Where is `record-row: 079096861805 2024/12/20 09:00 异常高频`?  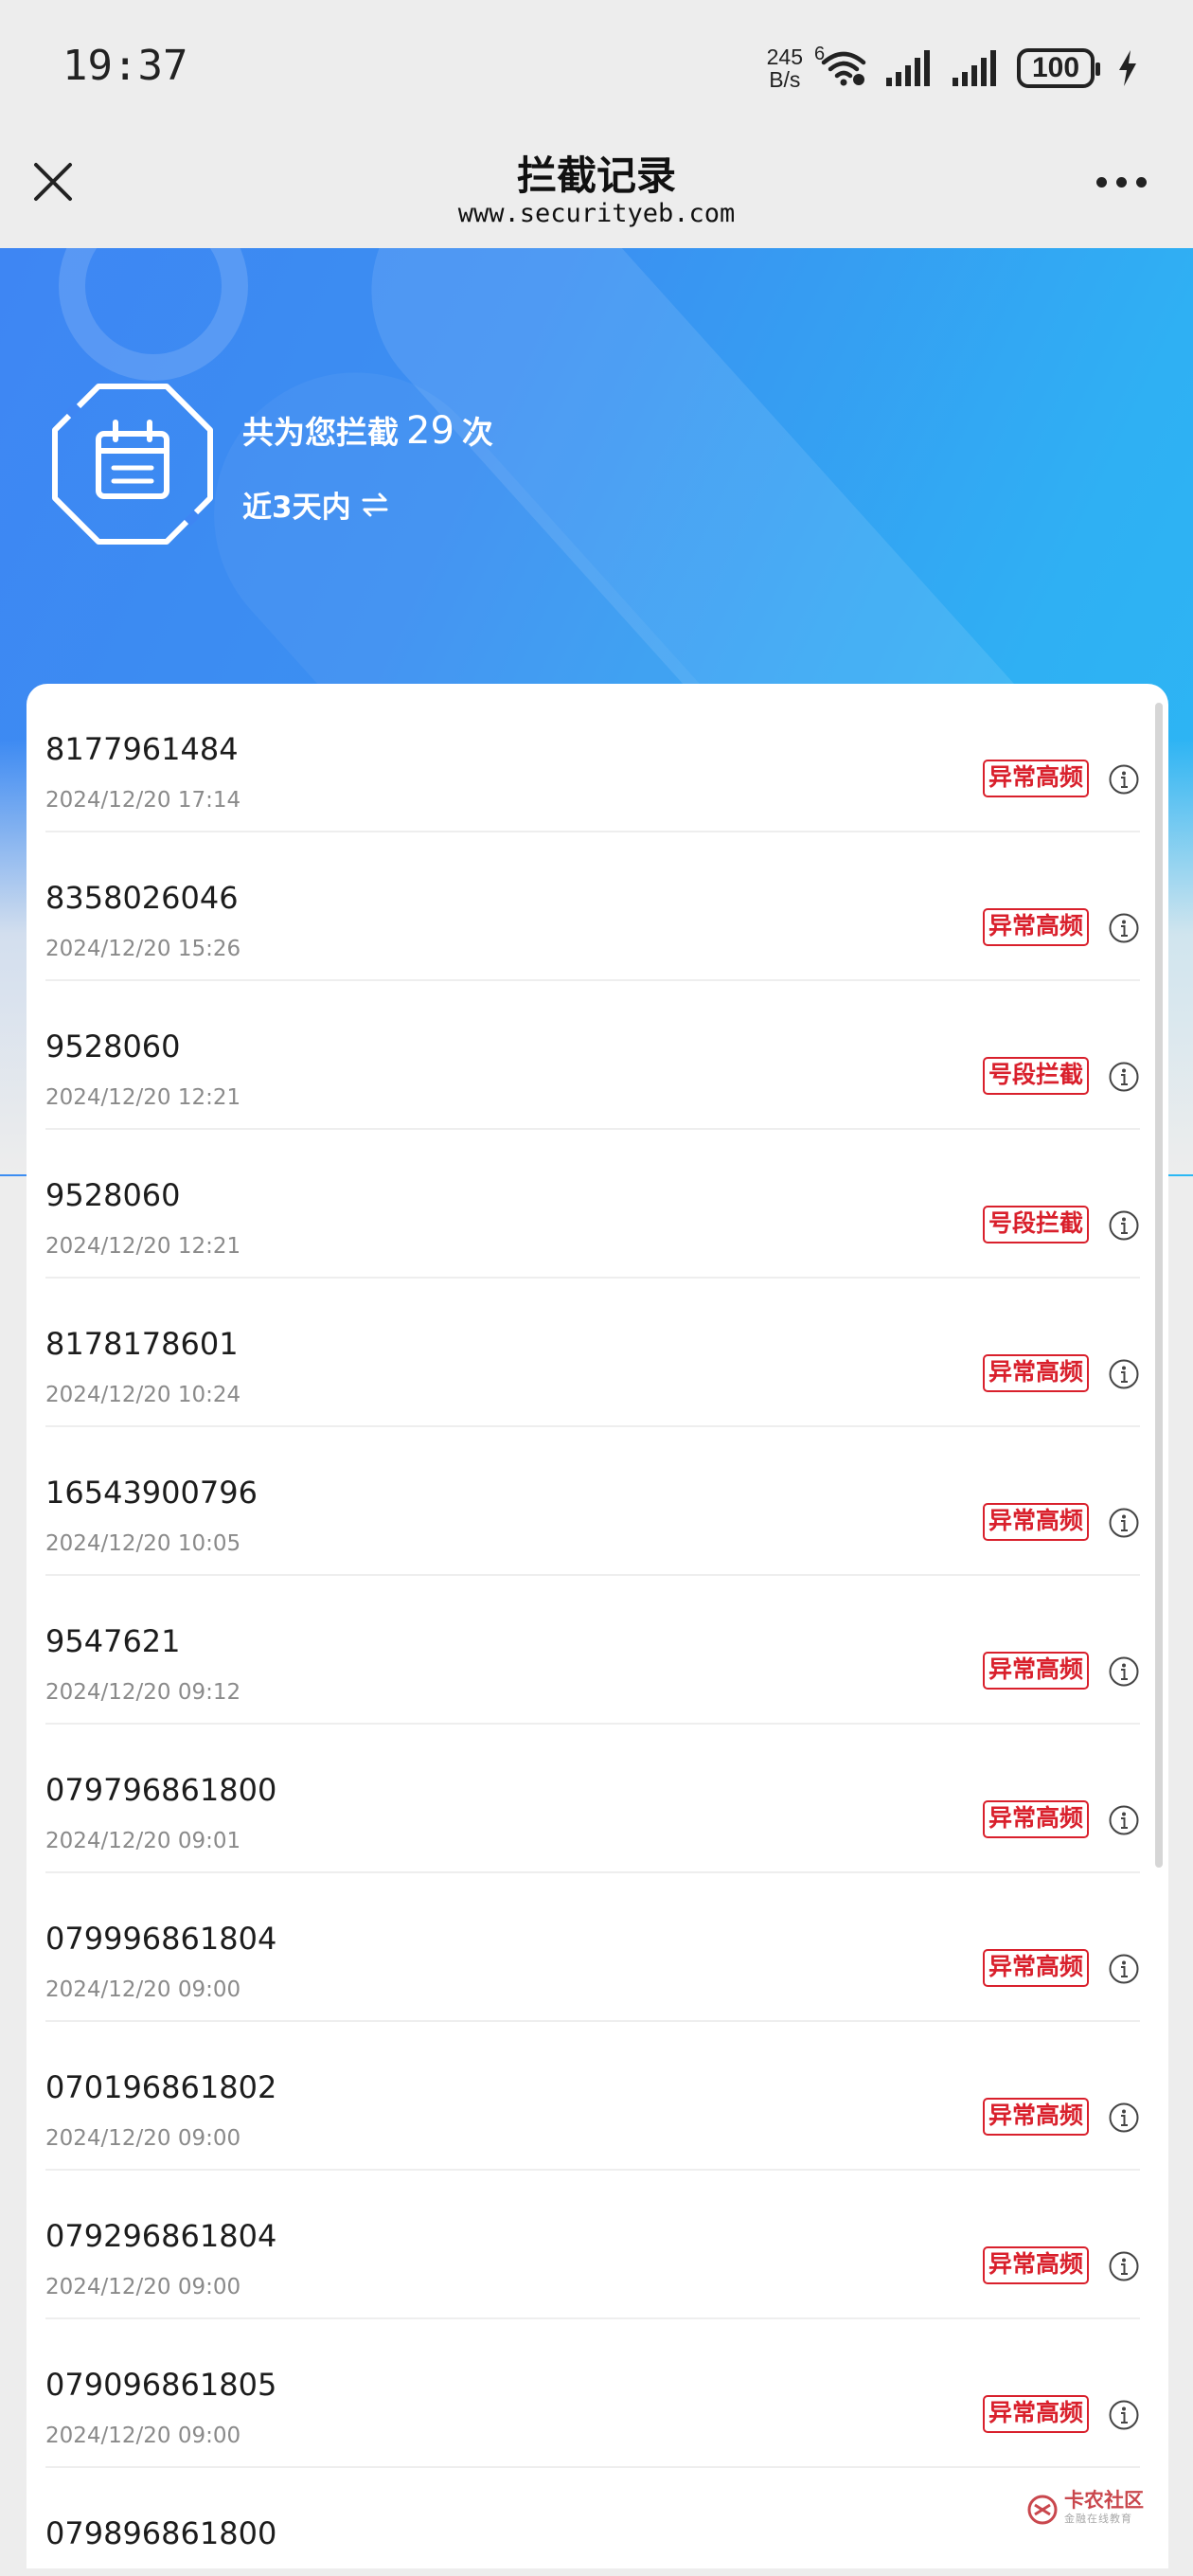 record-row: 079096861805 2024/12/20 09:00 异常高频 is located at coordinates (592, 2393).